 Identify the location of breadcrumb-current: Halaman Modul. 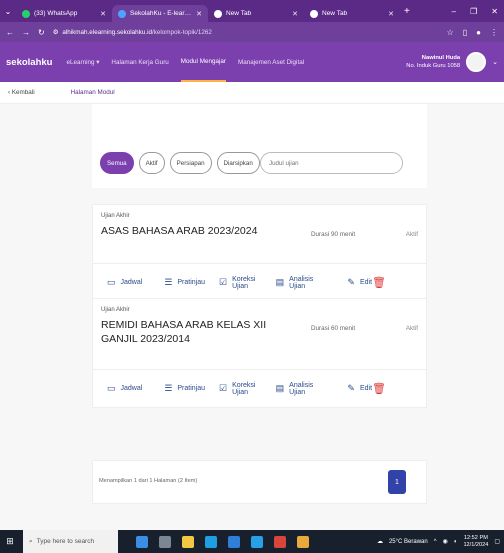
(93, 92).